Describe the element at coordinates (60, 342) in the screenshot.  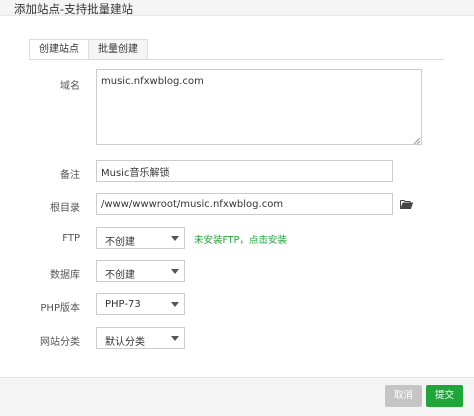
I see `site-category-label: 网站分类` at that location.